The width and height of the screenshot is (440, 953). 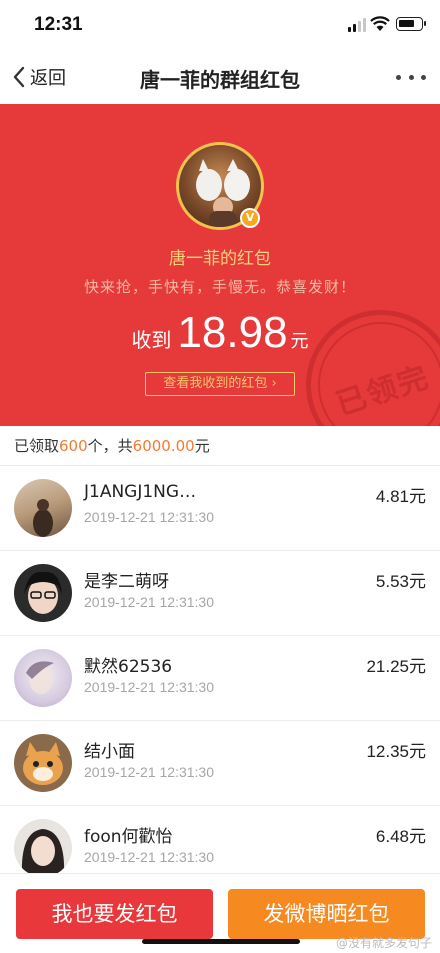 I want to click on home-indicator, so click(x=221, y=941).